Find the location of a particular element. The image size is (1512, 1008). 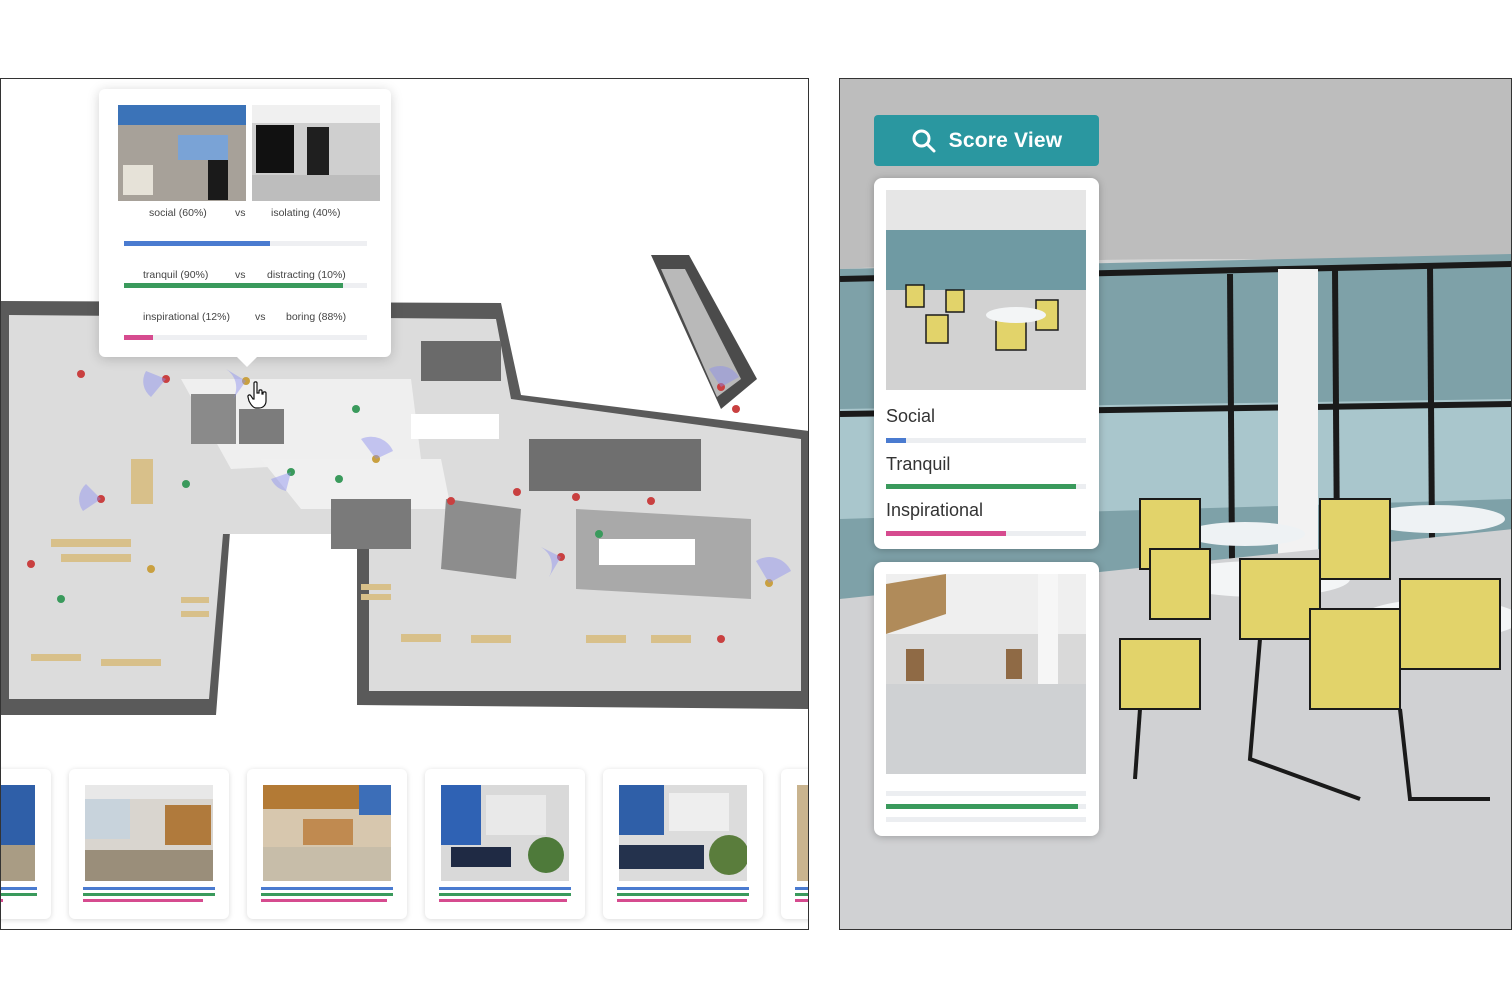

score-card-active: Social Tranquil Inspirational is located at coordinates (986, 363).